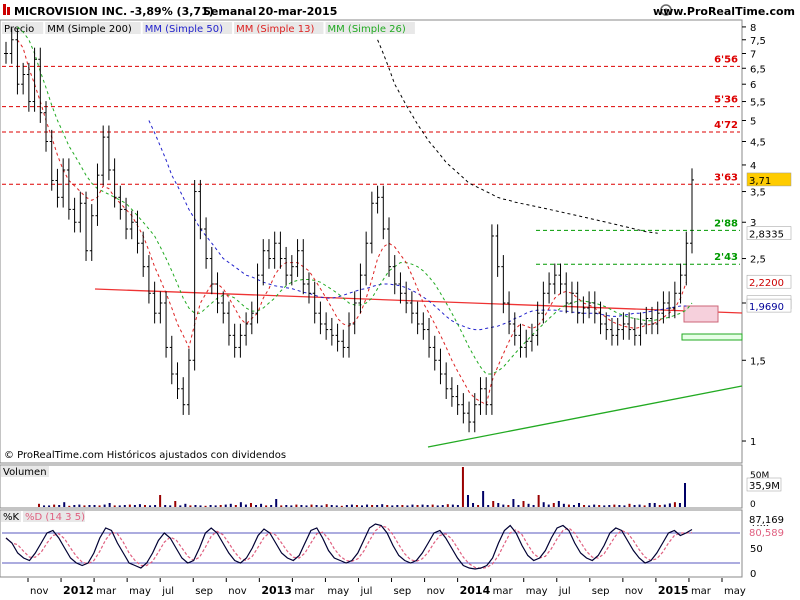 The image size is (800, 600). I want to click on price-tick-label: 7,5, so click(758, 41).